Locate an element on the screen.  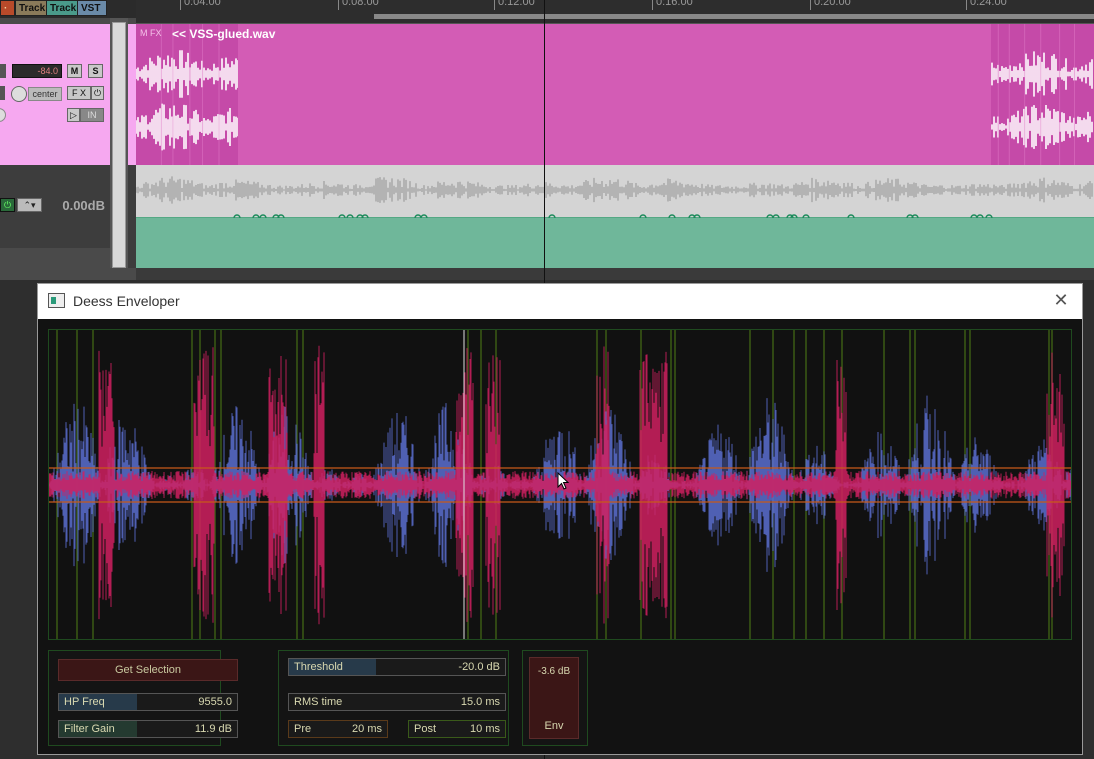
time-selection-highlight is located at coordinates (614, 94).